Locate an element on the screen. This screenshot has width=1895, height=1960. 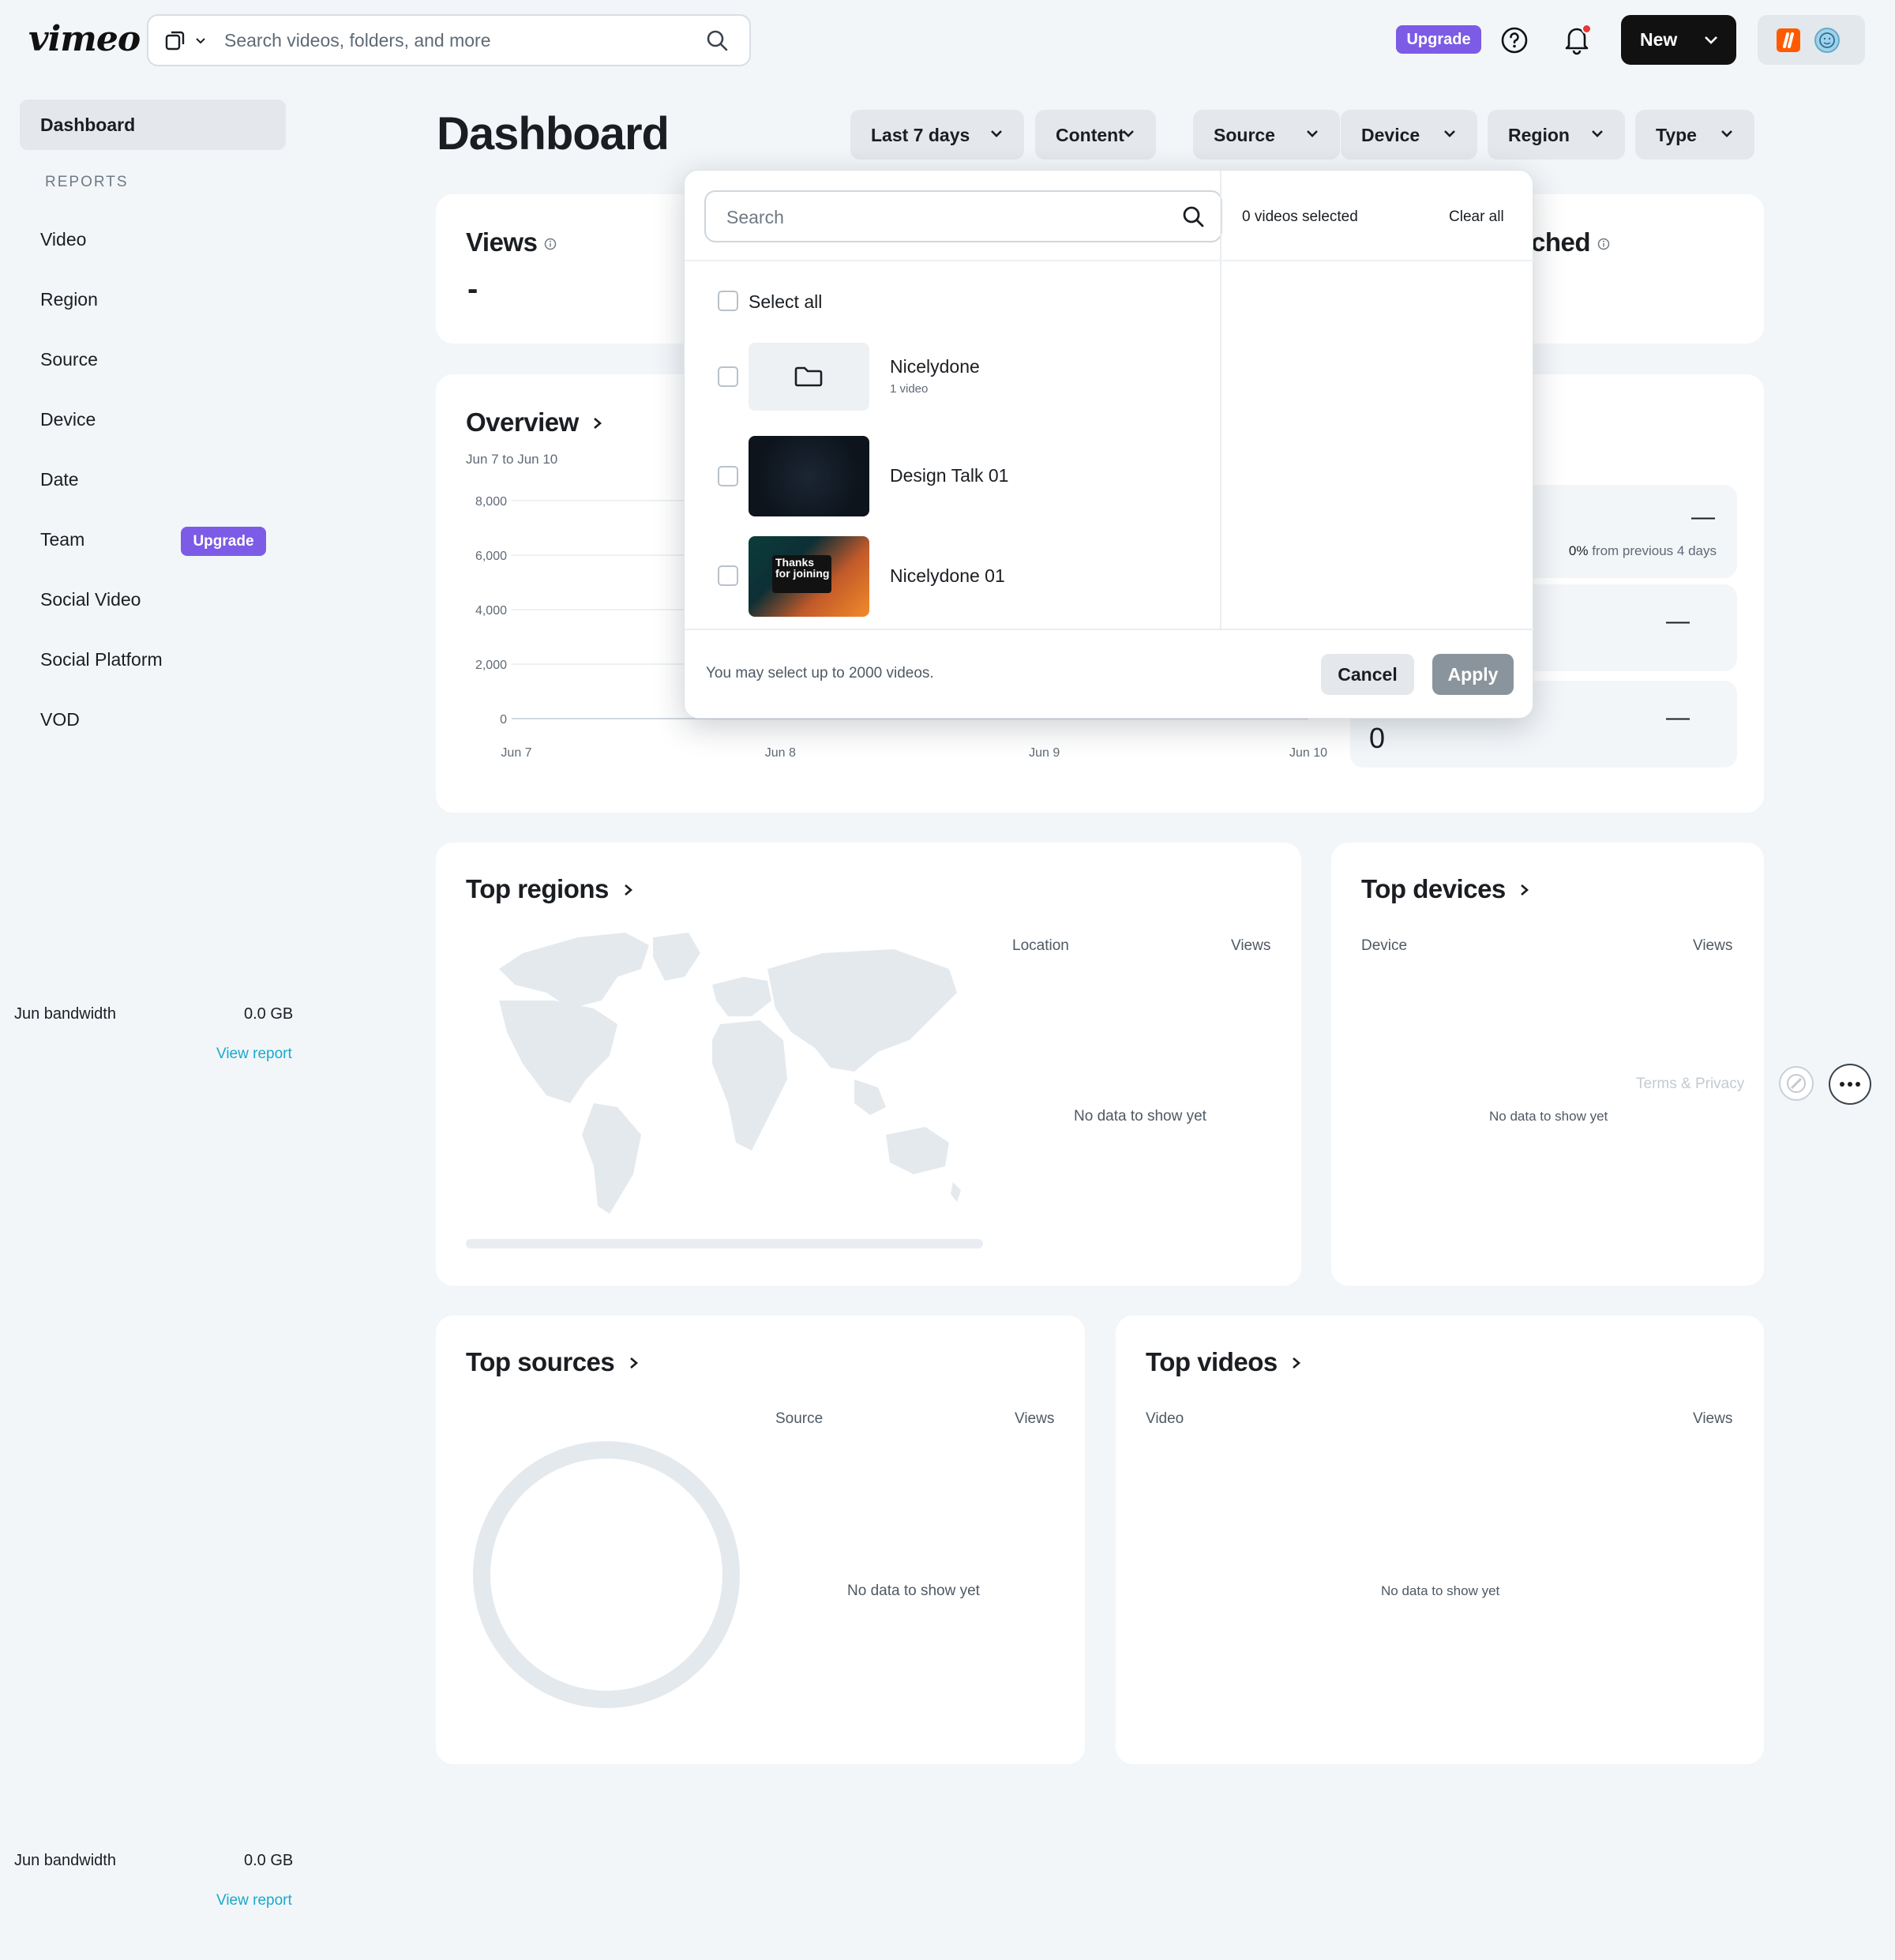
clear-all-button: Clear all is located at coordinates (1476, 217).